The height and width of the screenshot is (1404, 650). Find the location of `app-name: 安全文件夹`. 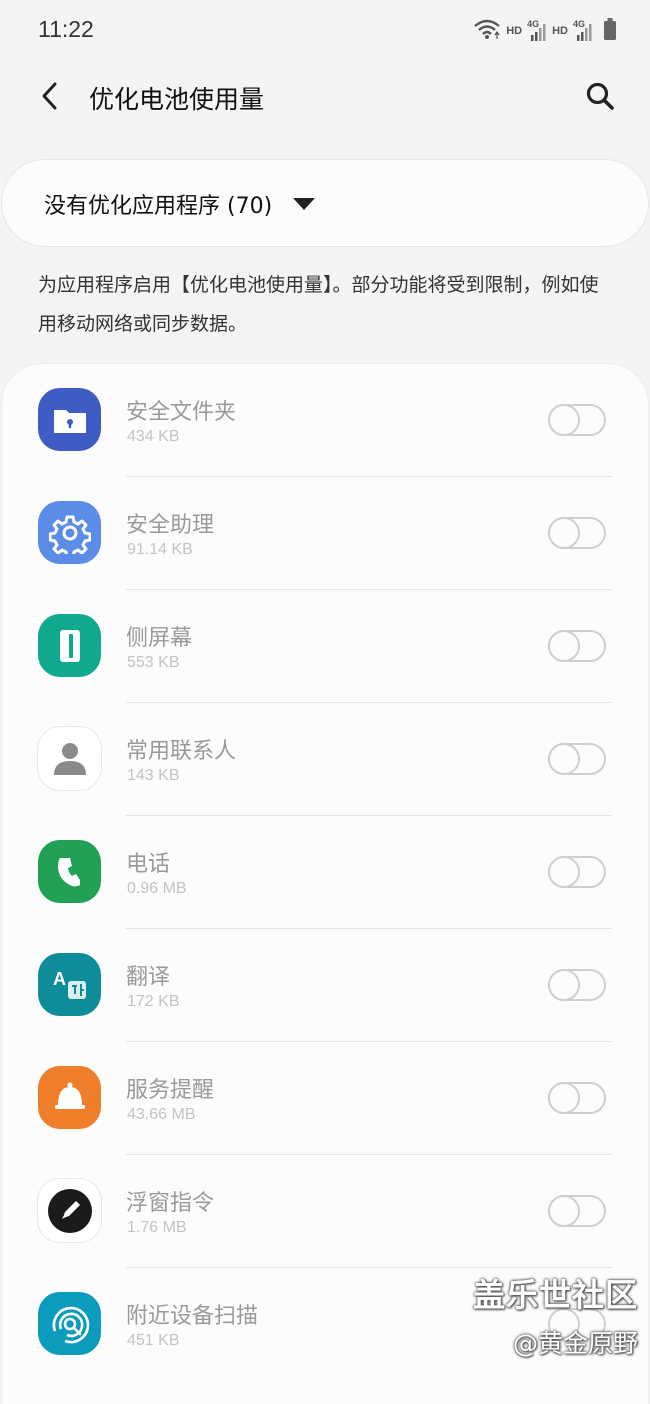

app-name: 安全文件夹 is located at coordinates (181, 412).